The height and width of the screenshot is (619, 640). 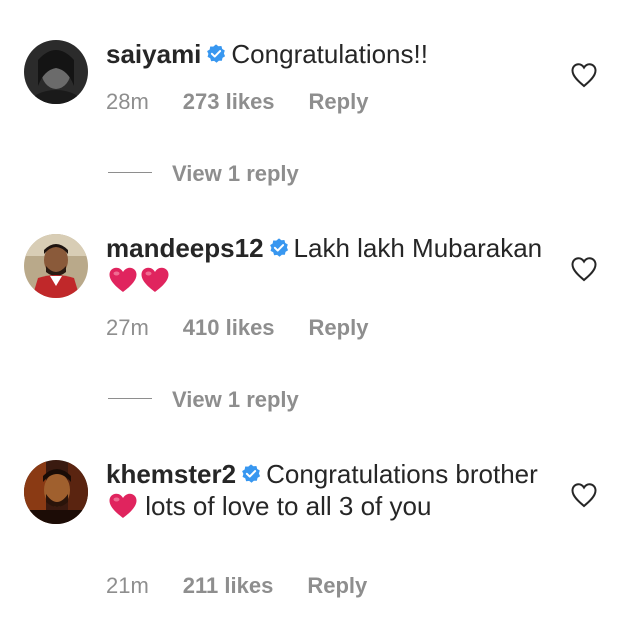 I want to click on comment-body: Lakh lakh Mubarakan, so click(x=418, y=248).